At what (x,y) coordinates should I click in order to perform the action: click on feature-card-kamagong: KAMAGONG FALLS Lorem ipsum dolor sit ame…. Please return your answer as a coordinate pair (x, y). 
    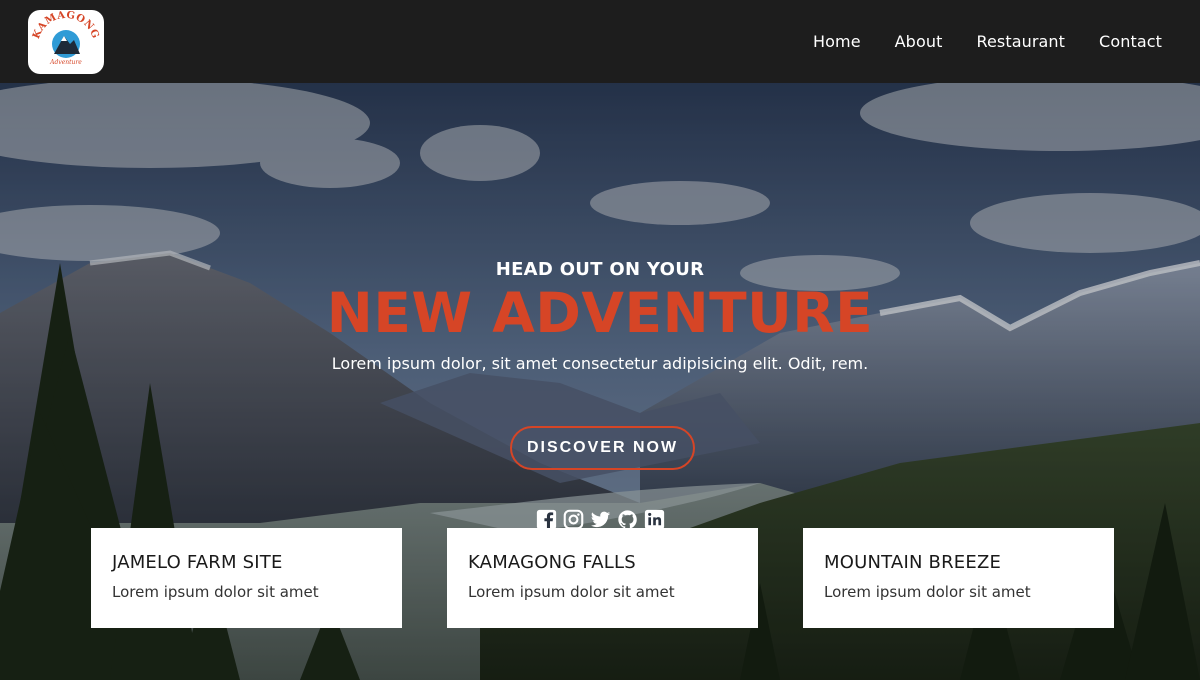
    Looking at the image, I should click on (602, 578).